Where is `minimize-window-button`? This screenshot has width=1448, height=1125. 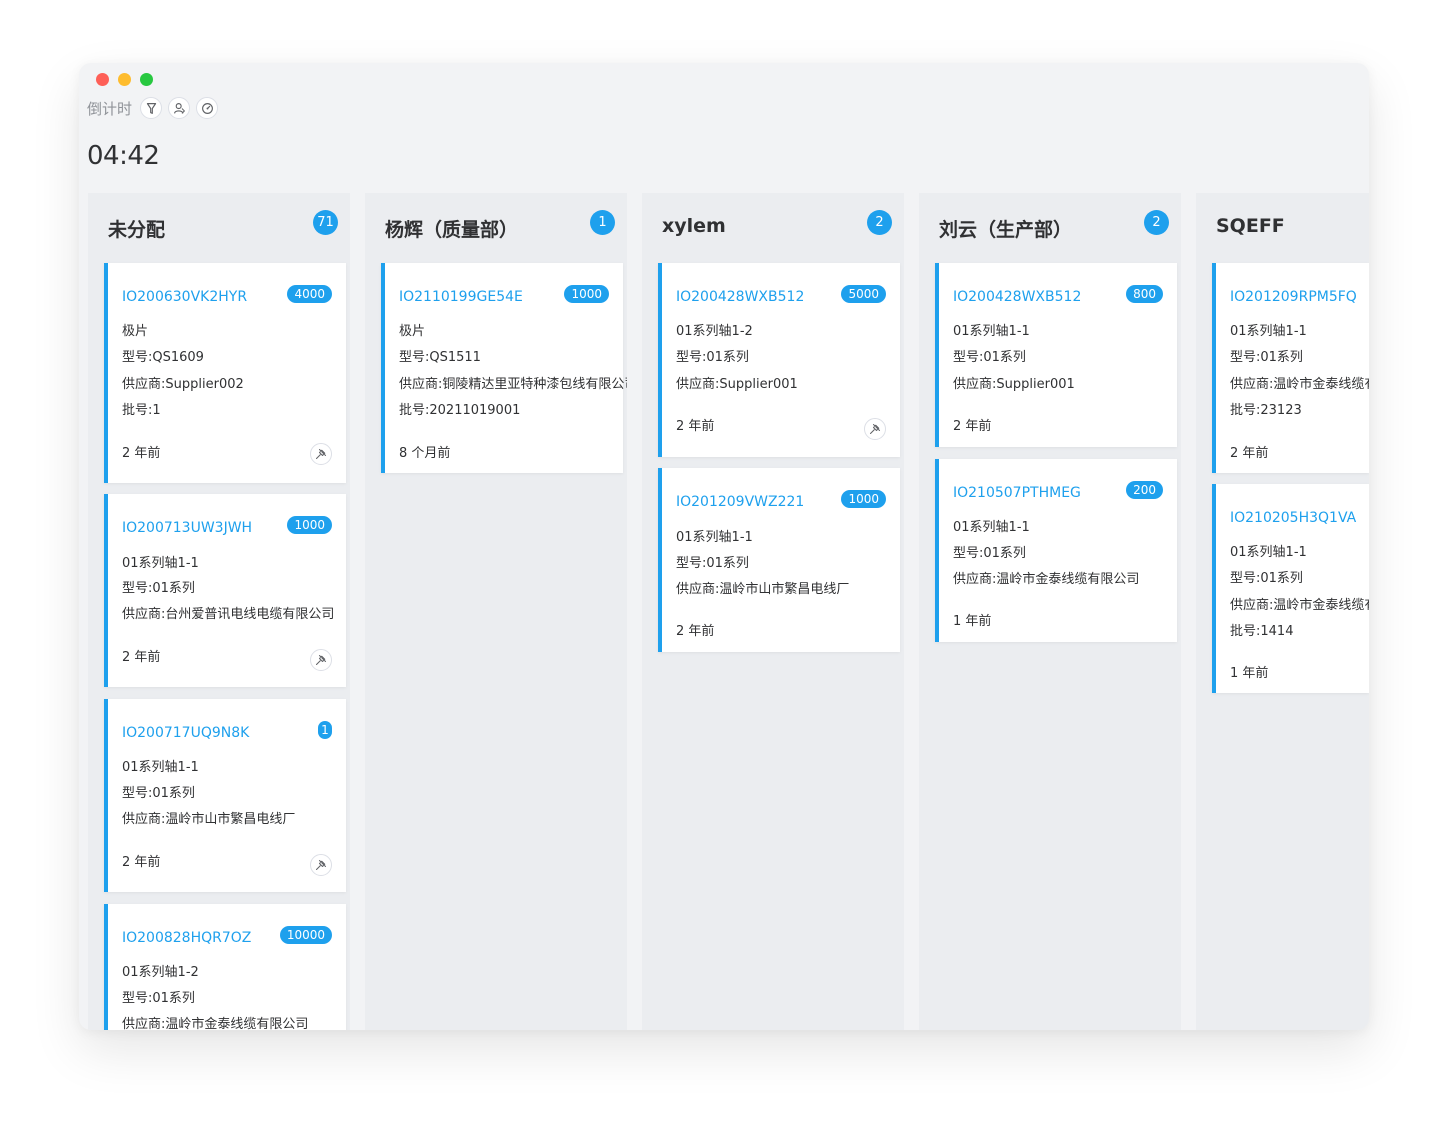
minimize-window-button is located at coordinates (124, 79).